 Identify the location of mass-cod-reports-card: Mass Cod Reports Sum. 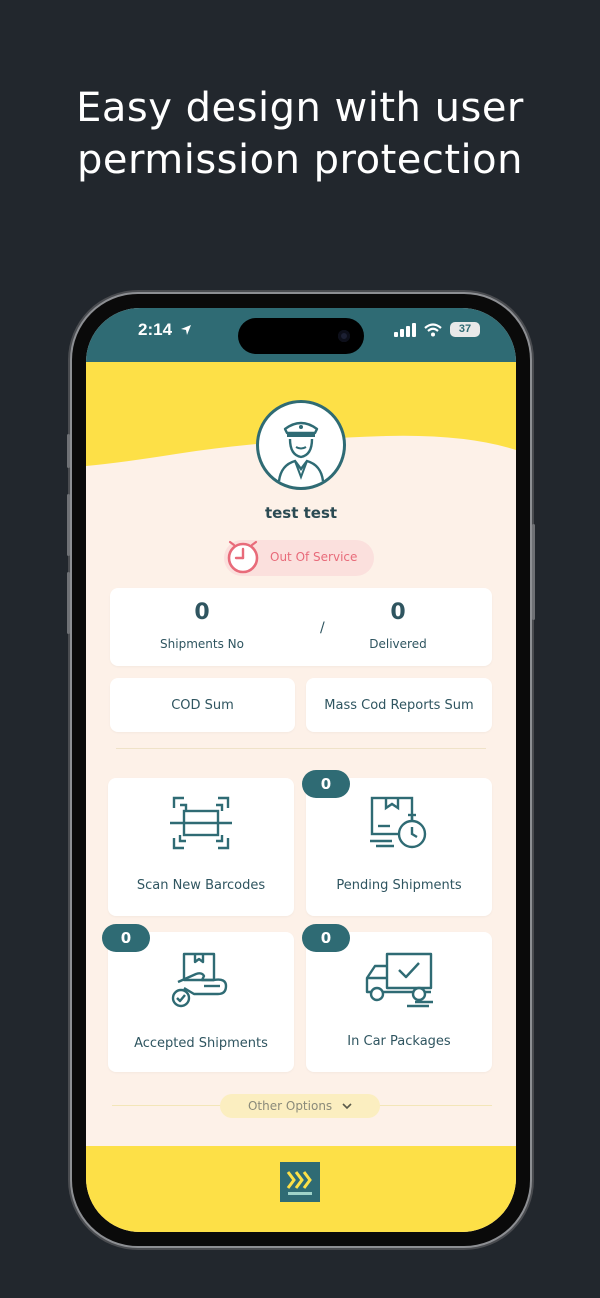
(399, 705).